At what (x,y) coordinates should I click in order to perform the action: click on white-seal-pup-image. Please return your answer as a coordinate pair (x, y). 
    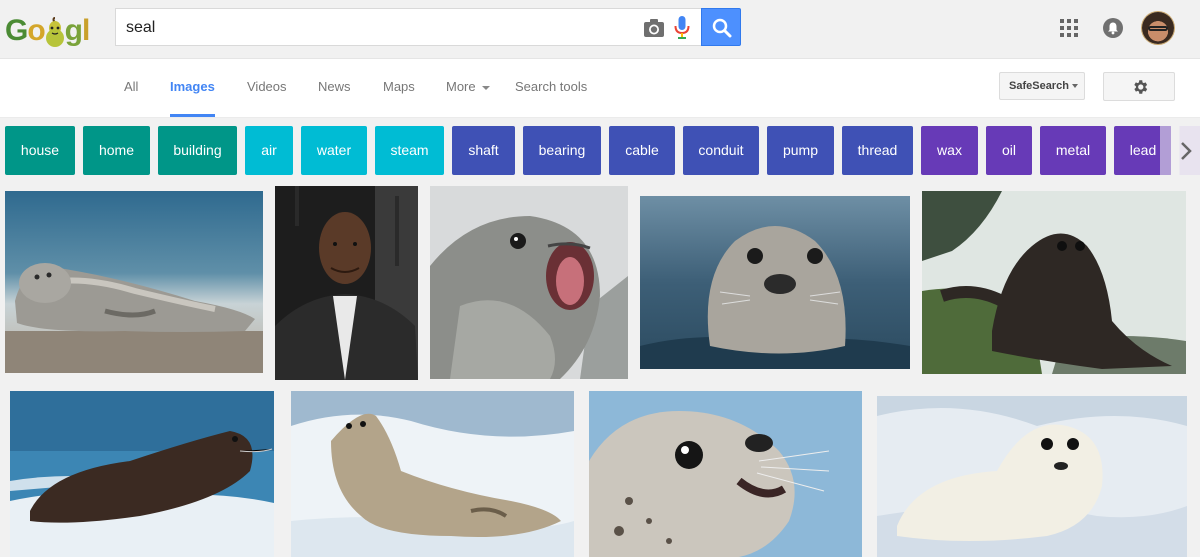
    Looking at the image, I should click on (1032, 476).